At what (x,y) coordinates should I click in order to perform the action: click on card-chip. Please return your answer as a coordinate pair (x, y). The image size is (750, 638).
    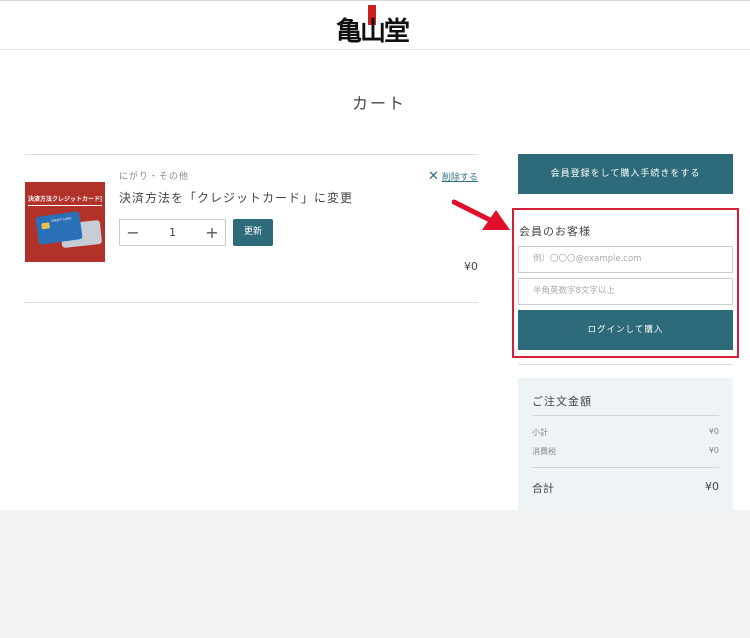
    Looking at the image, I should click on (45, 226).